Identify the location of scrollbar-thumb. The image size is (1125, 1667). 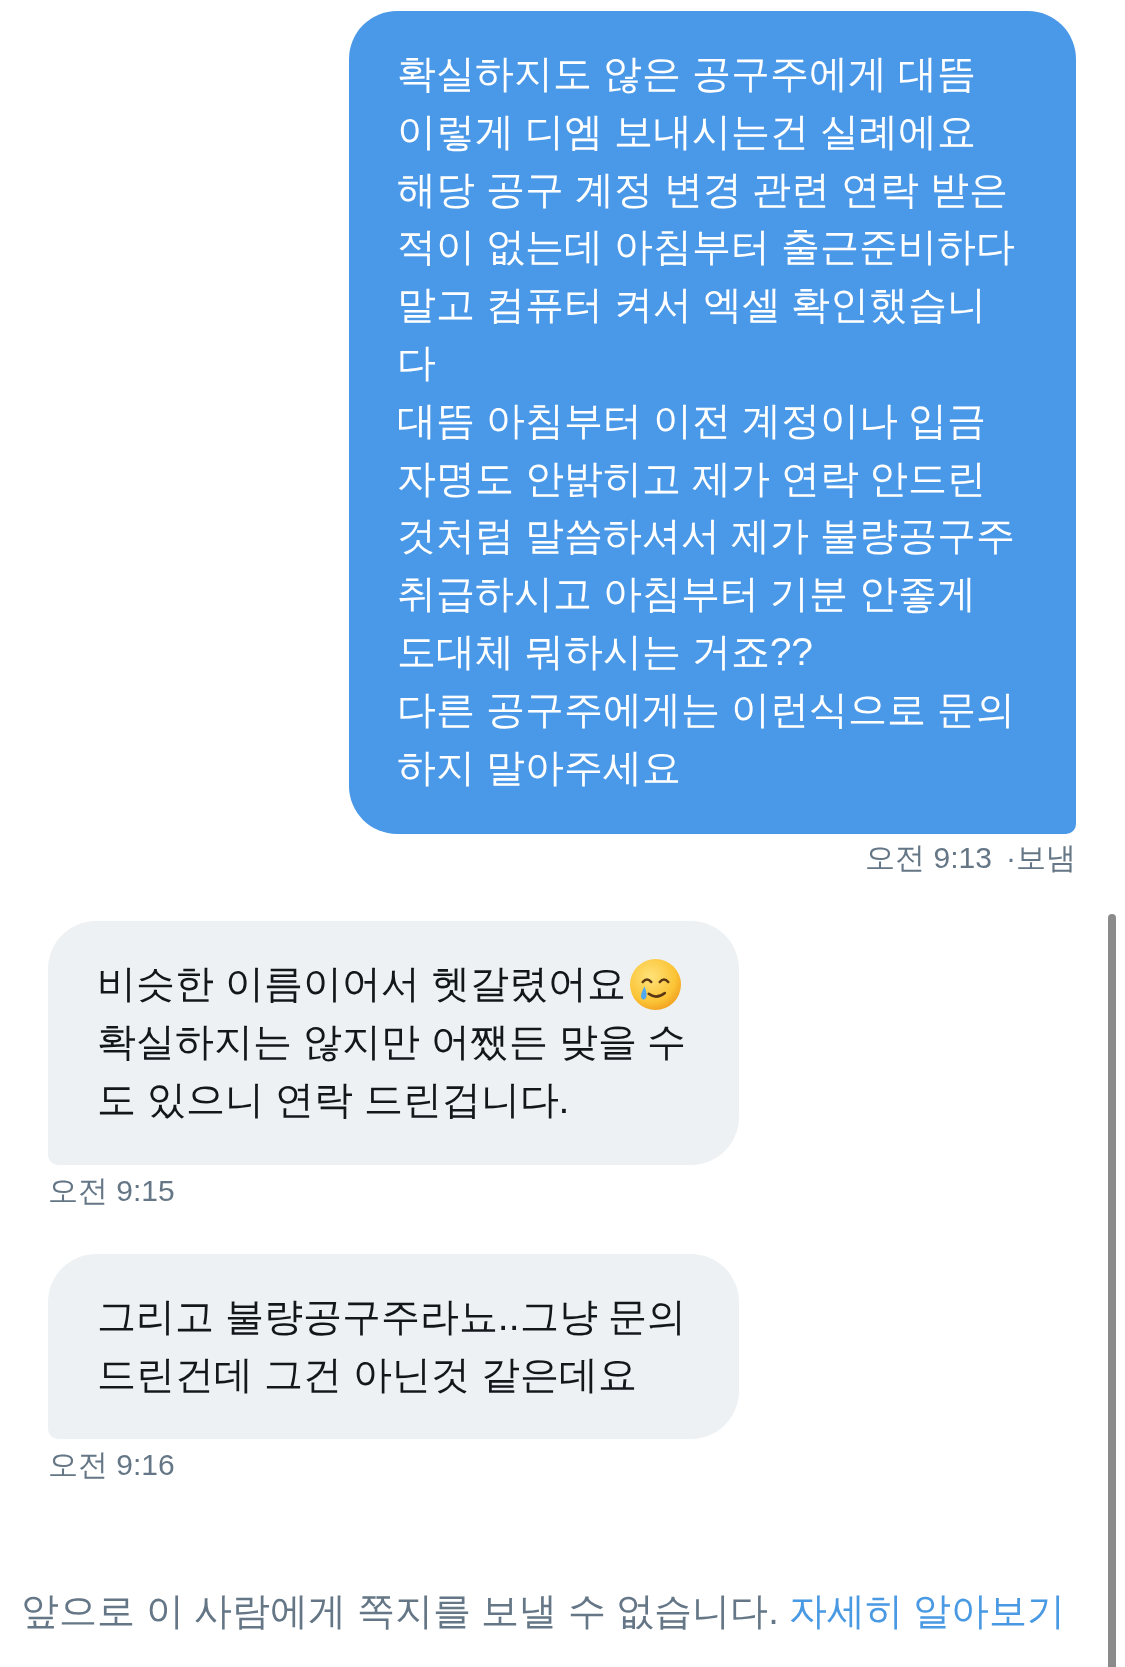
(1112, 1290).